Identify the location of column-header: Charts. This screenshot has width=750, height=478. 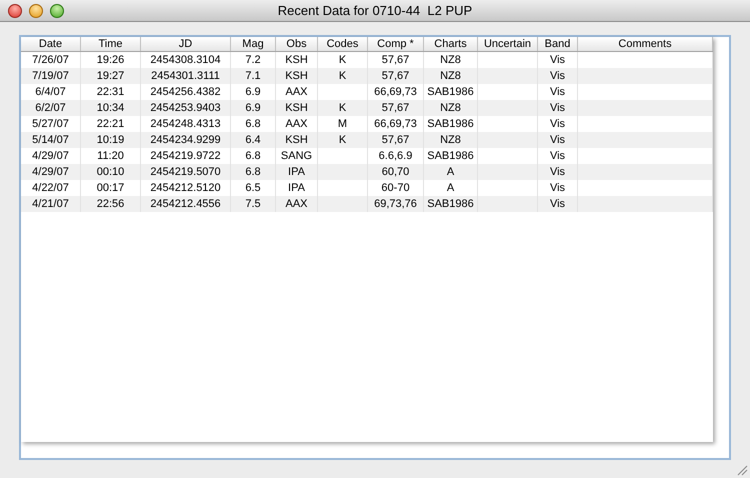
(451, 44).